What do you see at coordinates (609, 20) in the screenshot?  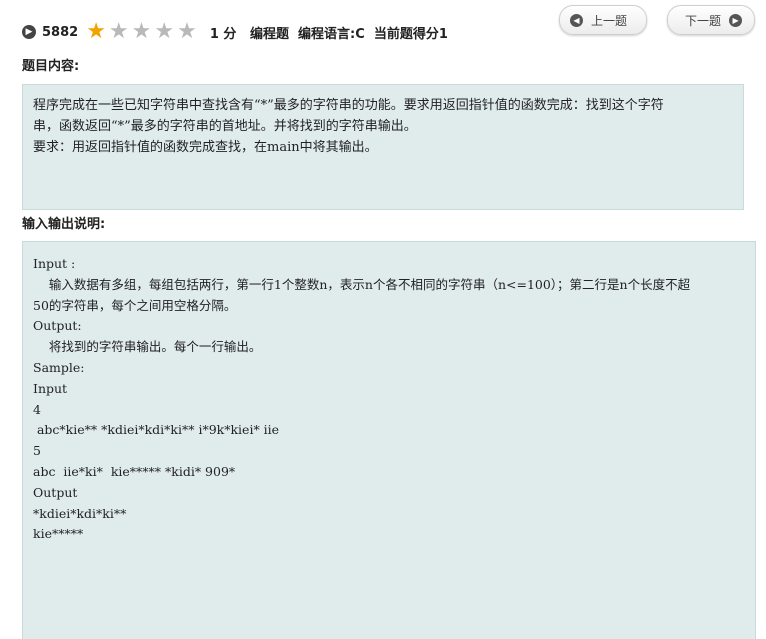 I see `prev-question-label: 上一题` at bounding box center [609, 20].